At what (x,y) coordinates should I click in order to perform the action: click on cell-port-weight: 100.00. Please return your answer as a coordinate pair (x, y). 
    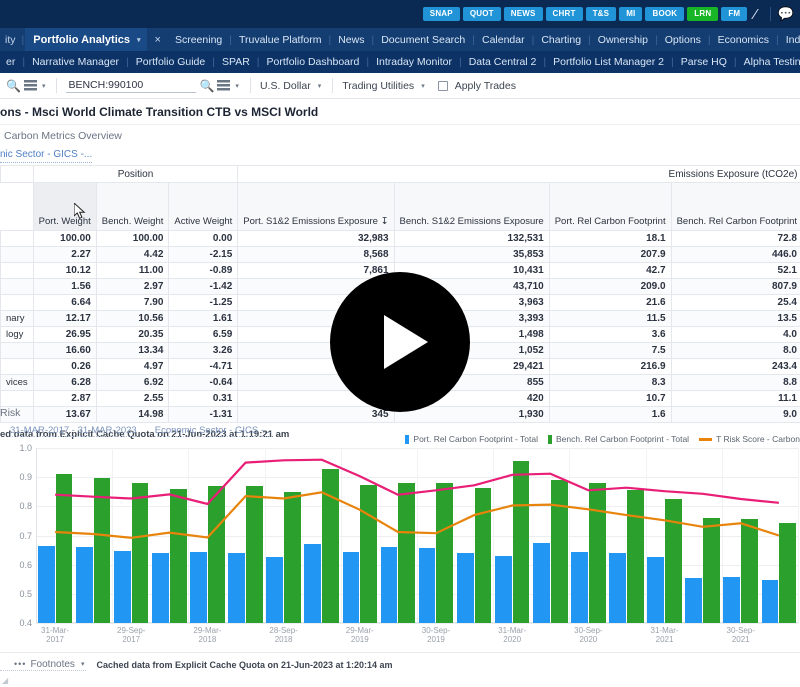
    Looking at the image, I should click on (64, 238).